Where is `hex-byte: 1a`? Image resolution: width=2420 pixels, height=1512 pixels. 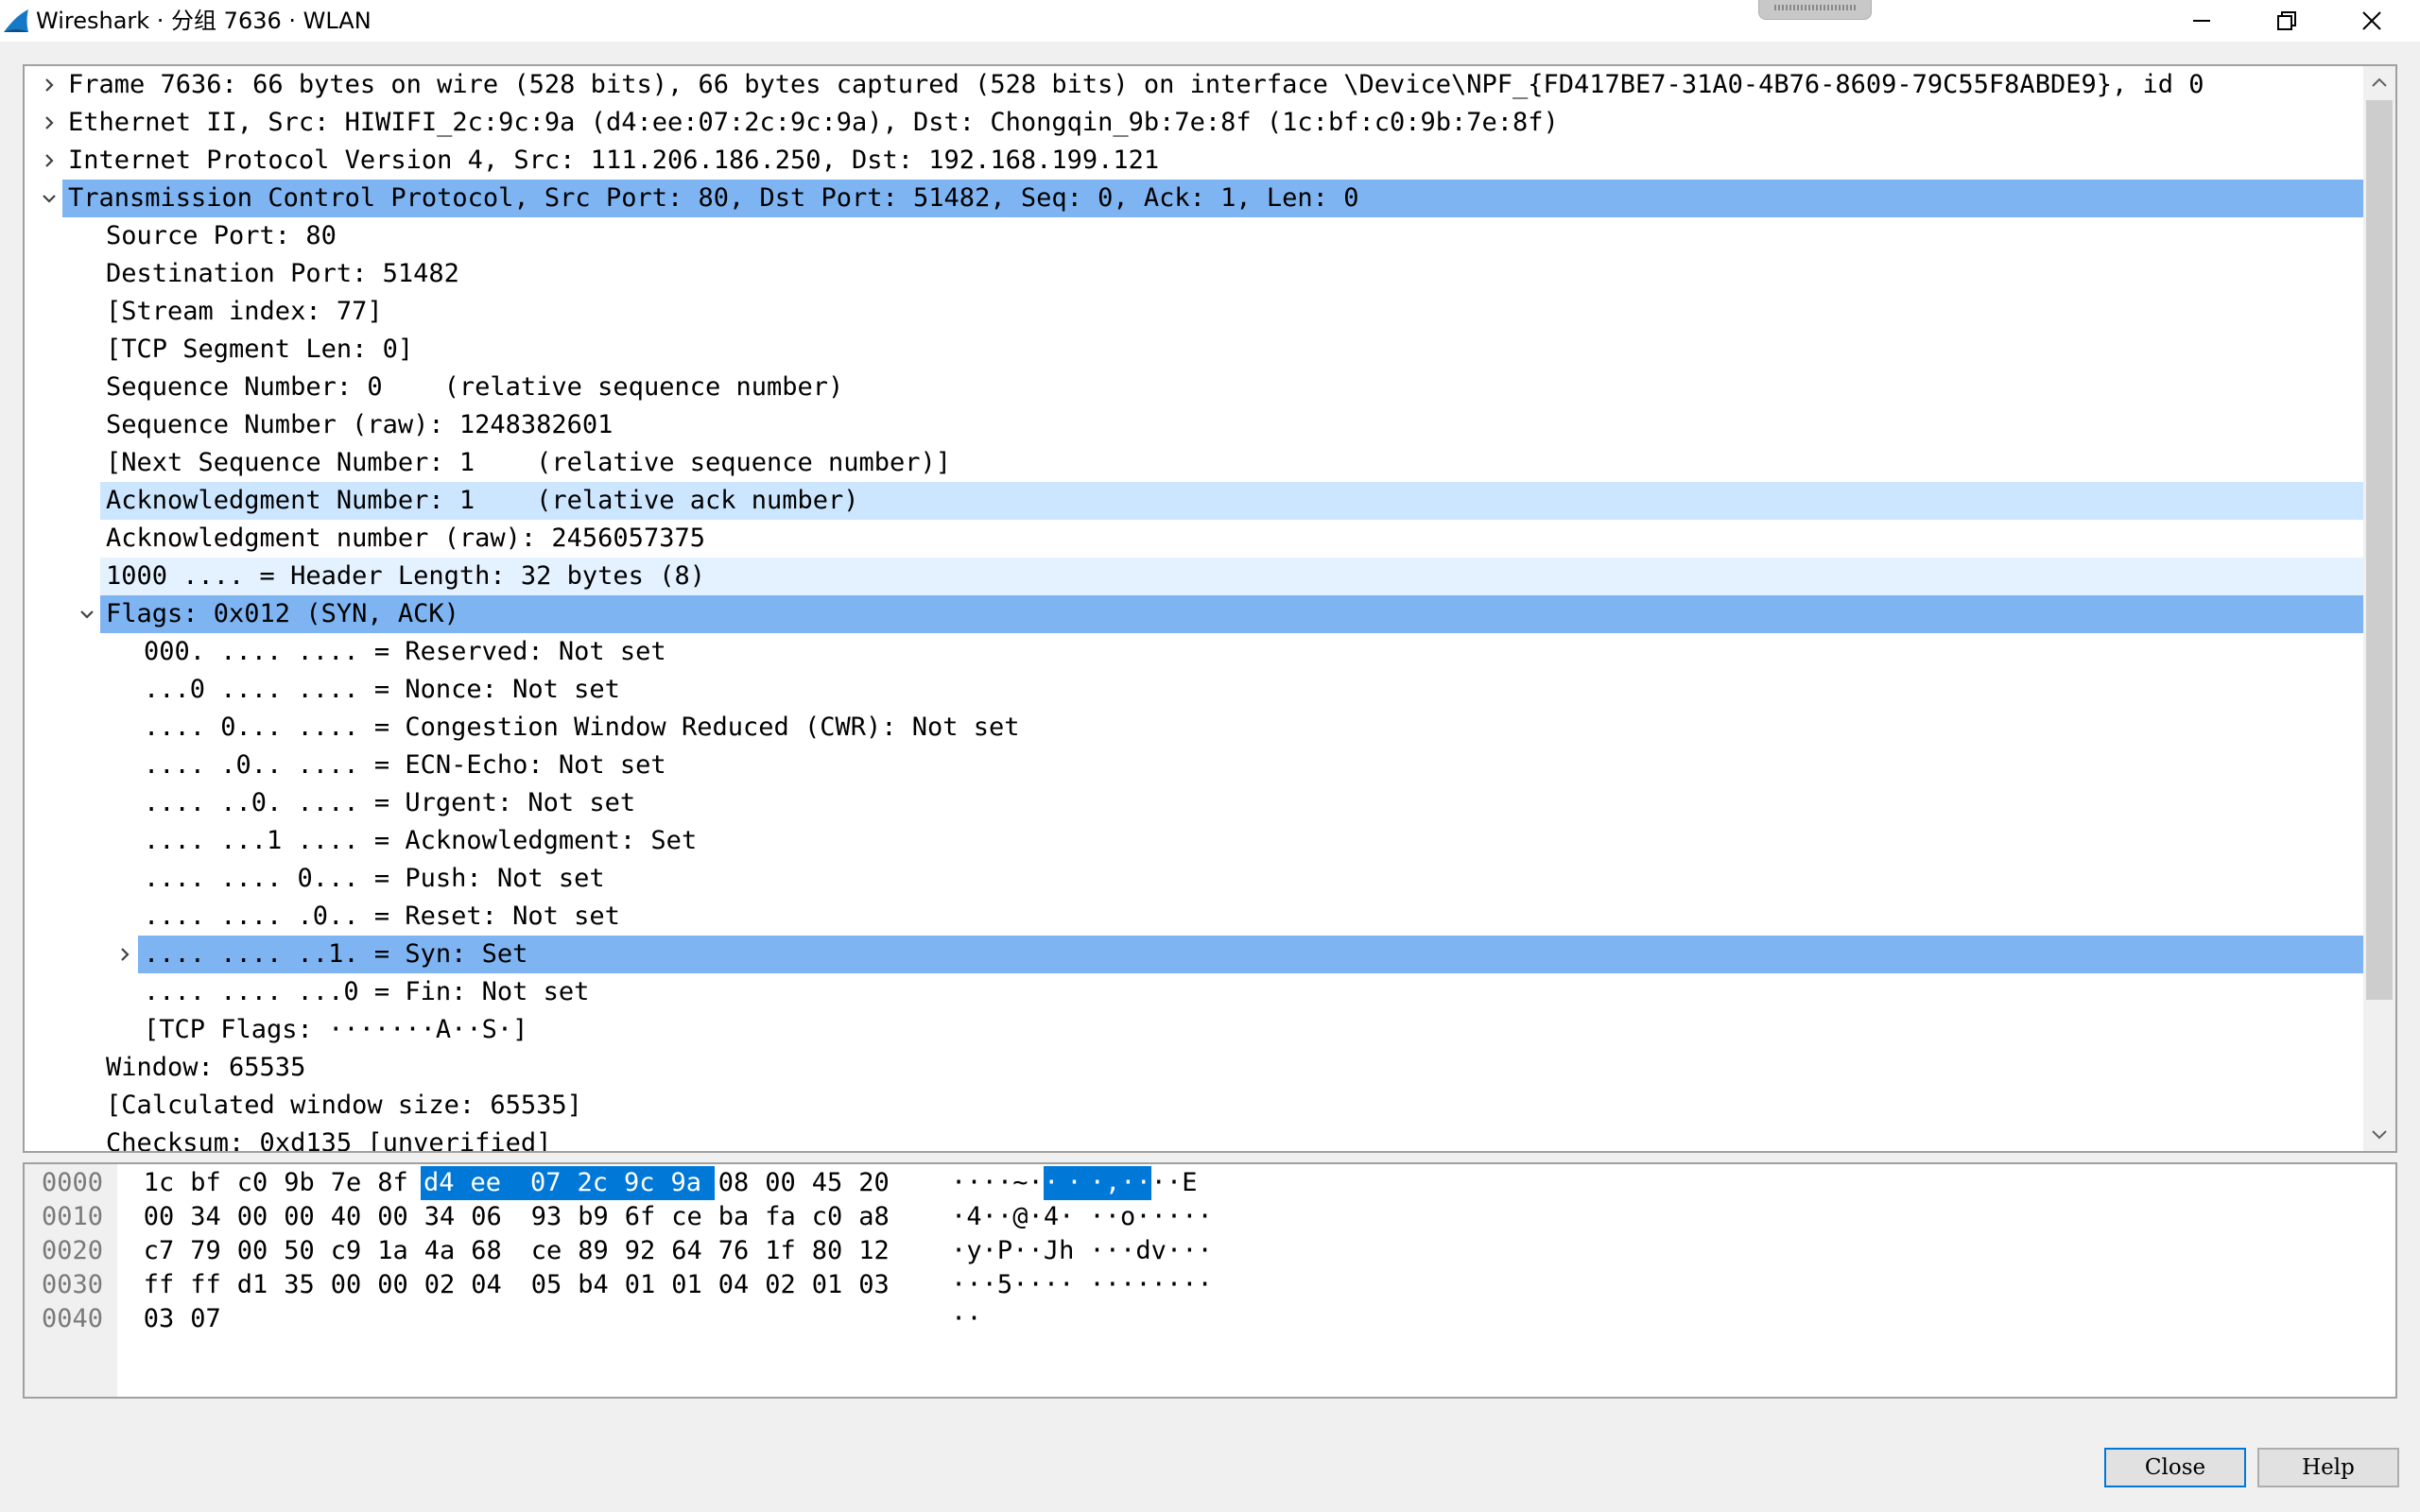
hex-byte: 1a is located at coordinates (393, 1251).